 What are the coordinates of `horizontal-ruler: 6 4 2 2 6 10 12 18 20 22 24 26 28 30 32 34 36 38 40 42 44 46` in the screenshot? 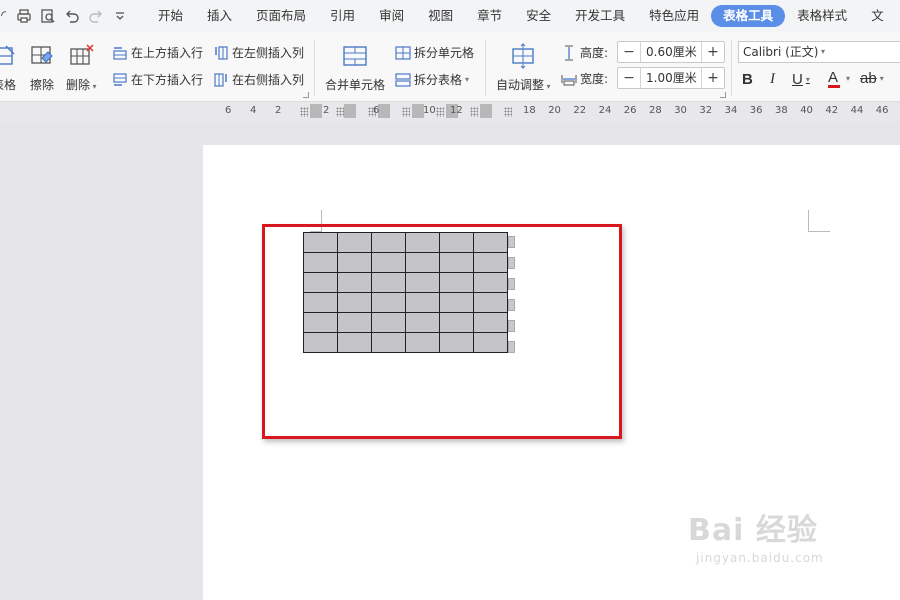 It's located at (450, 112).